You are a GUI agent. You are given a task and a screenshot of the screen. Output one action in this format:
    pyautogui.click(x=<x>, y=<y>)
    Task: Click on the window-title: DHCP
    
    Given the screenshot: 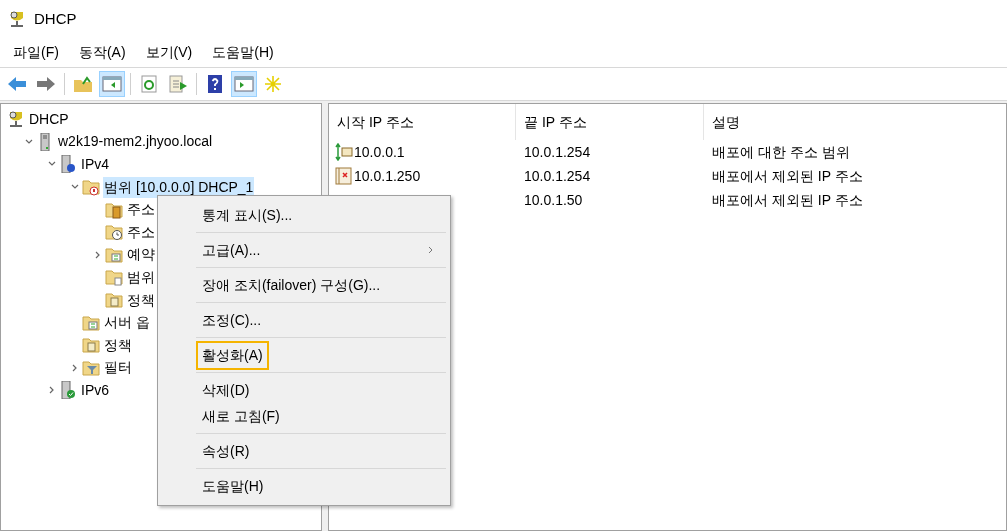 What is the action you would take?
    pyautogui.click(x=55, y=18)
    